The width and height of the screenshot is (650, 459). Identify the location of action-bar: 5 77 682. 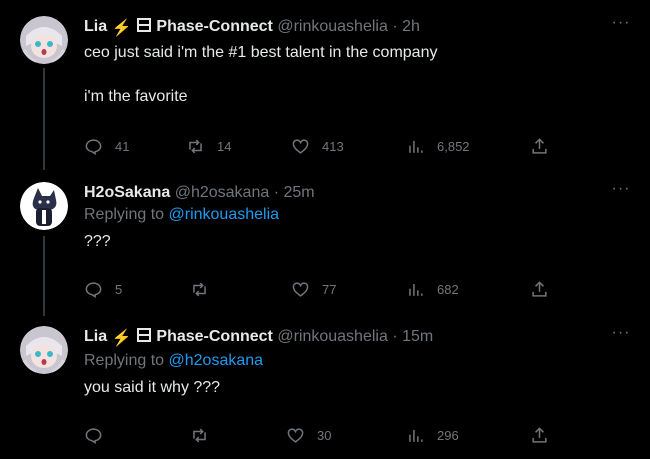
(319, 289).